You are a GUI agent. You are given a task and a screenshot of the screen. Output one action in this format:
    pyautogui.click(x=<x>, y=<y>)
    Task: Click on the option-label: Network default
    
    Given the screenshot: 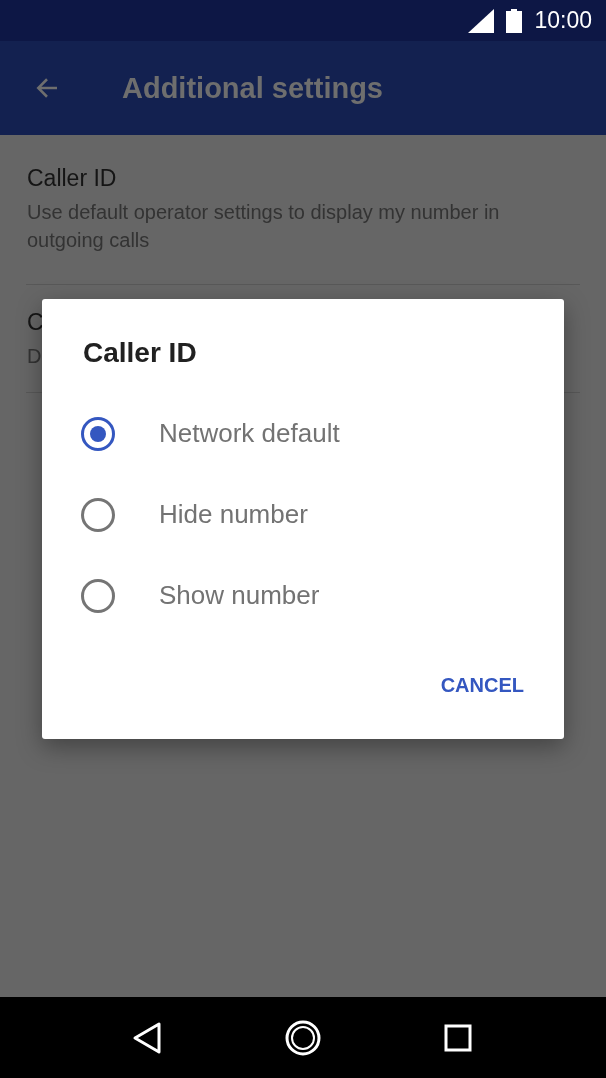 What is the action you would take?
    pyautogui.click(x=249, y=433)
    